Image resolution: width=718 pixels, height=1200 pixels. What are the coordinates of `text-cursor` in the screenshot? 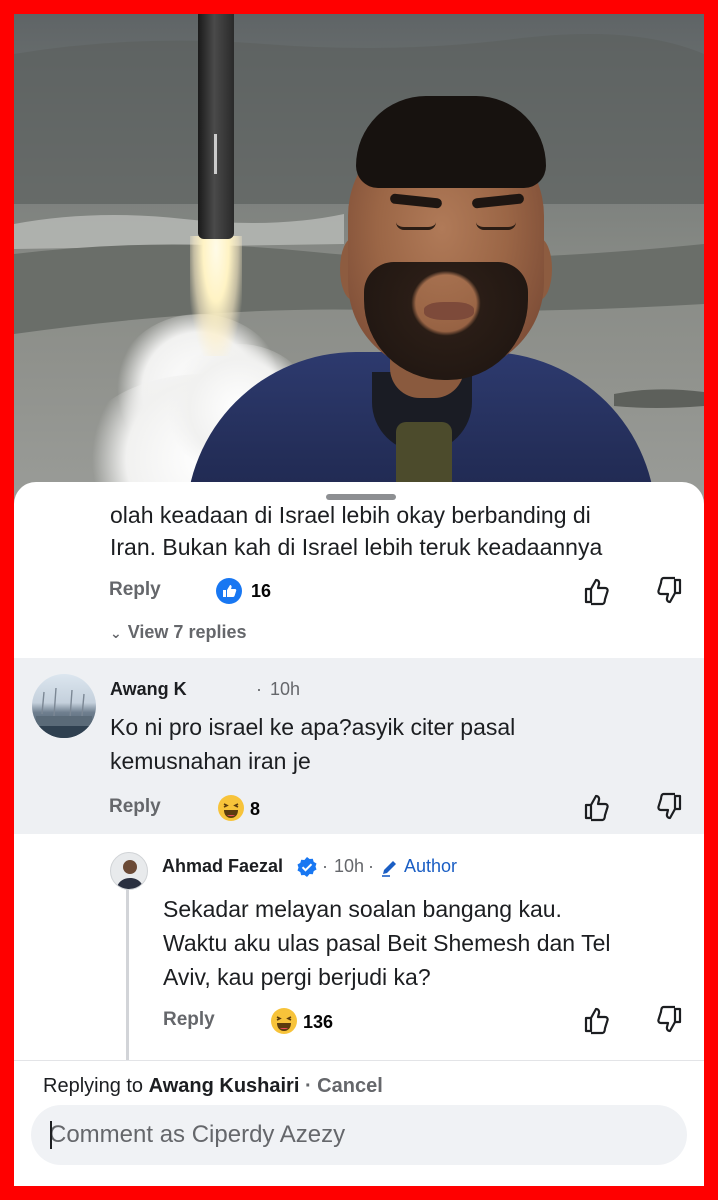 It's located at (51, 1135).